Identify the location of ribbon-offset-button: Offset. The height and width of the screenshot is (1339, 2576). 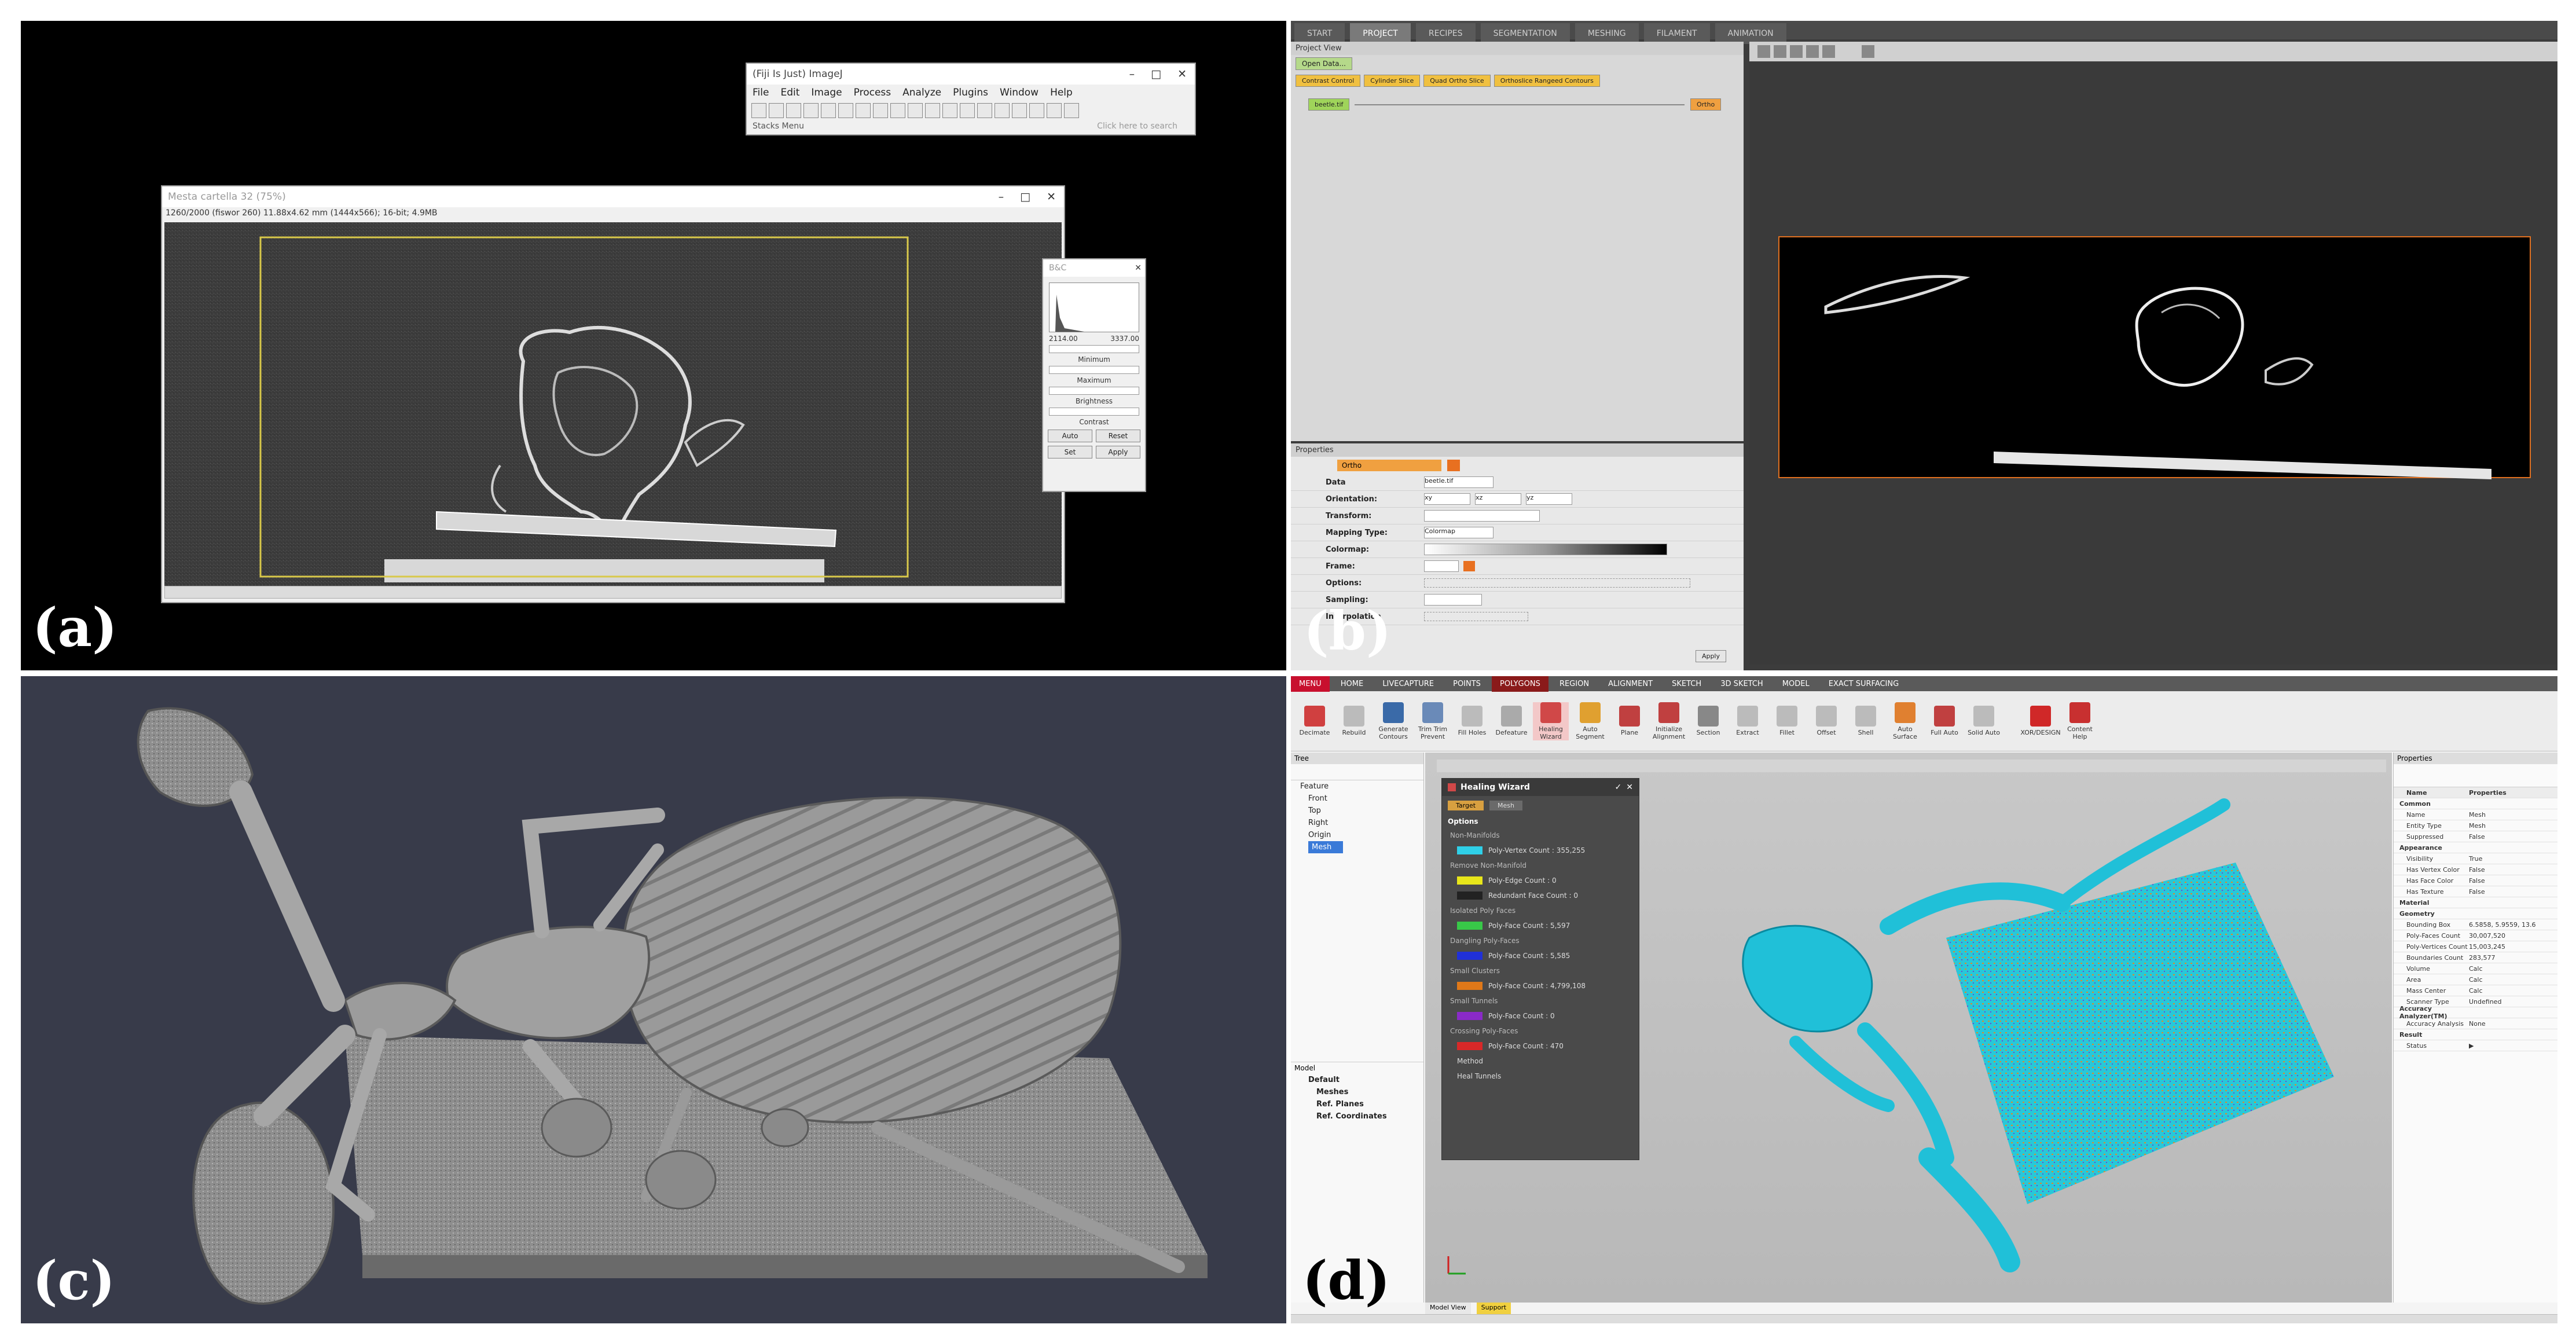
(1826, 721).